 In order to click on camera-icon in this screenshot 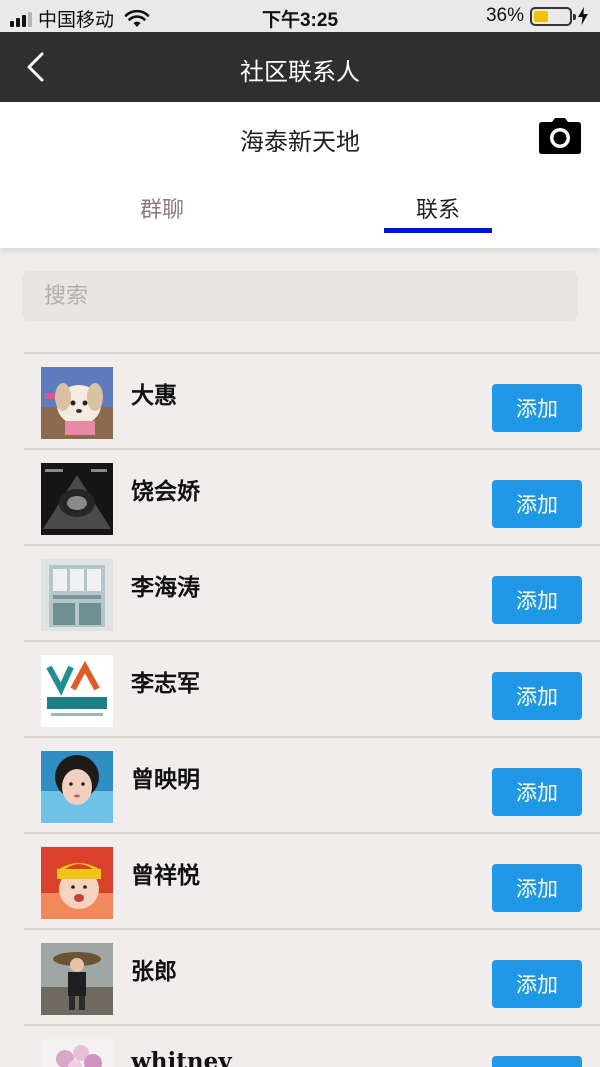, I will do `click(560, 136)`.